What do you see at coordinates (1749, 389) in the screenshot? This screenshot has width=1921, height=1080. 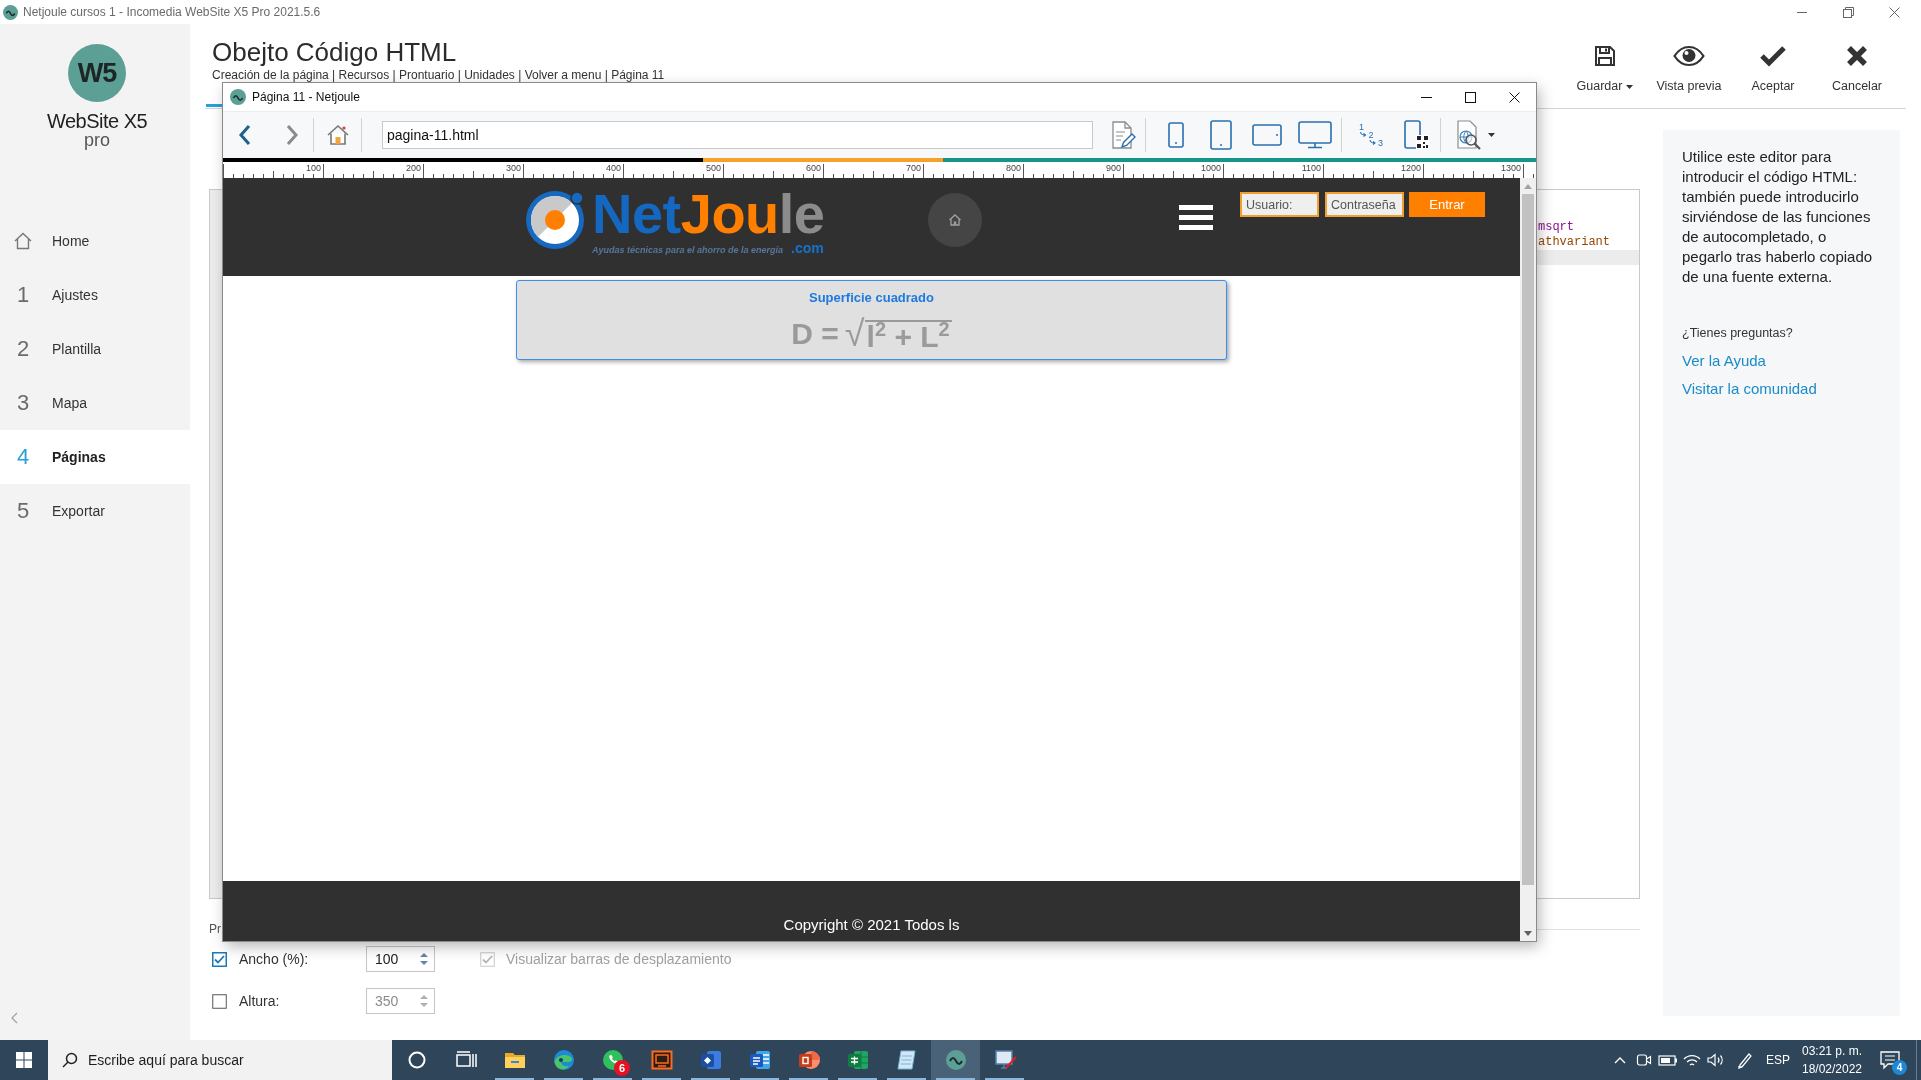 I see `help-link: Visitar la comunidad` at bounding box center [1749, 389].